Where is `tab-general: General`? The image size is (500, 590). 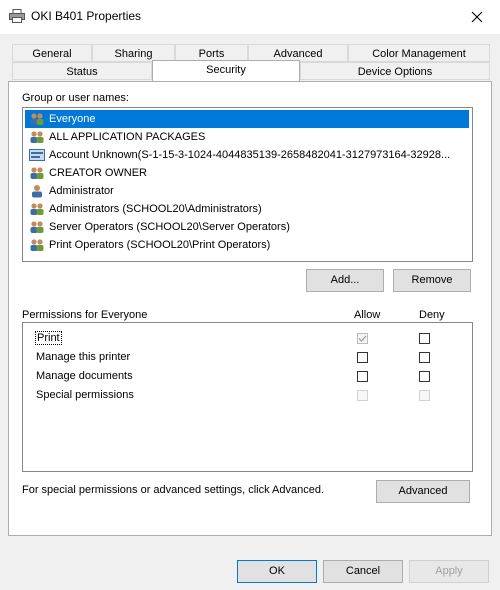
tab-general: General is located at coordinates (52, 53).